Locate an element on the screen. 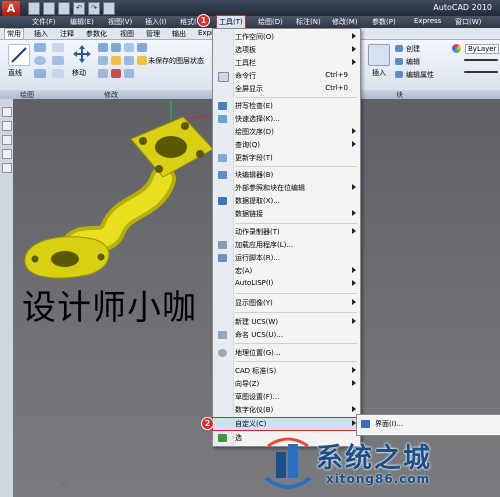  save-icon is located at coordinates (64, 8).